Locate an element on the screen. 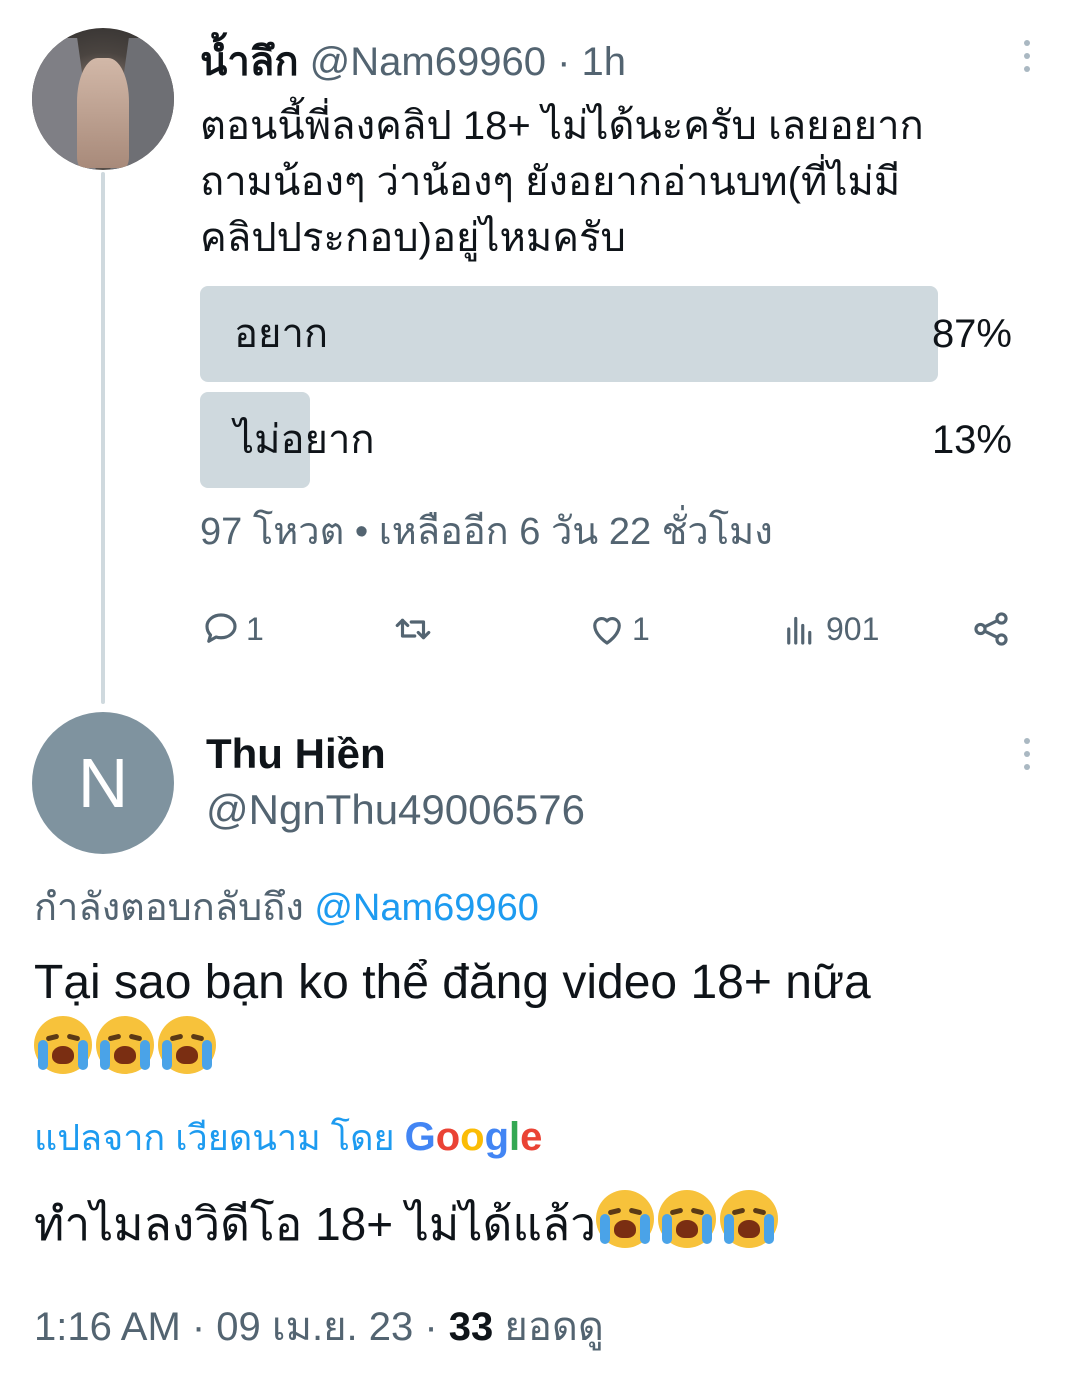 This screenshot has height=1375, width=1080. translated-text: ทำไมลงวิดีโอ 18+ ไม่ได้แล้ว is located at coordinates (539, 1223).